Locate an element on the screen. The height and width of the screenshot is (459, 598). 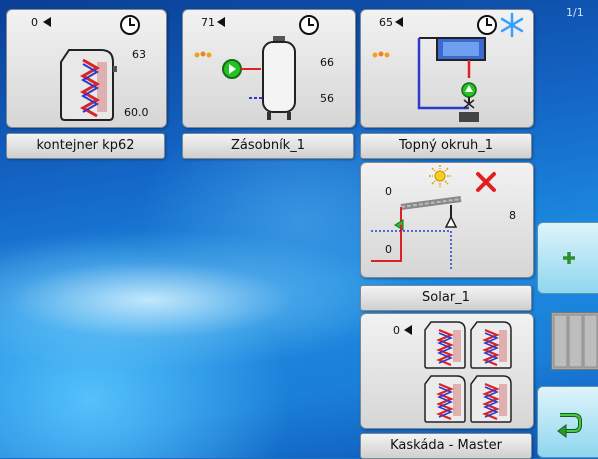
tile-zasobnik: 71 66 56 is located at coordinates (269, 68).